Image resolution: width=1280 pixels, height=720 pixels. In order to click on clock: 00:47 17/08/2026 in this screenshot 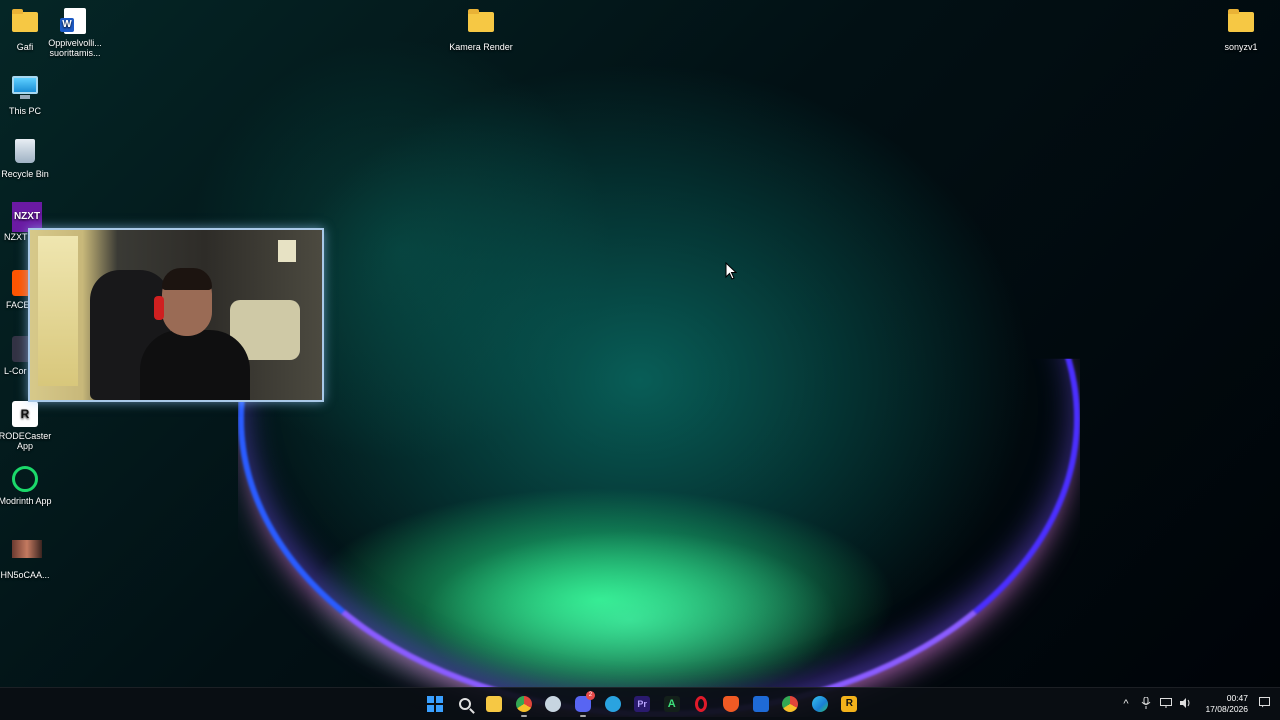, I will do `click(1224, 704)`.